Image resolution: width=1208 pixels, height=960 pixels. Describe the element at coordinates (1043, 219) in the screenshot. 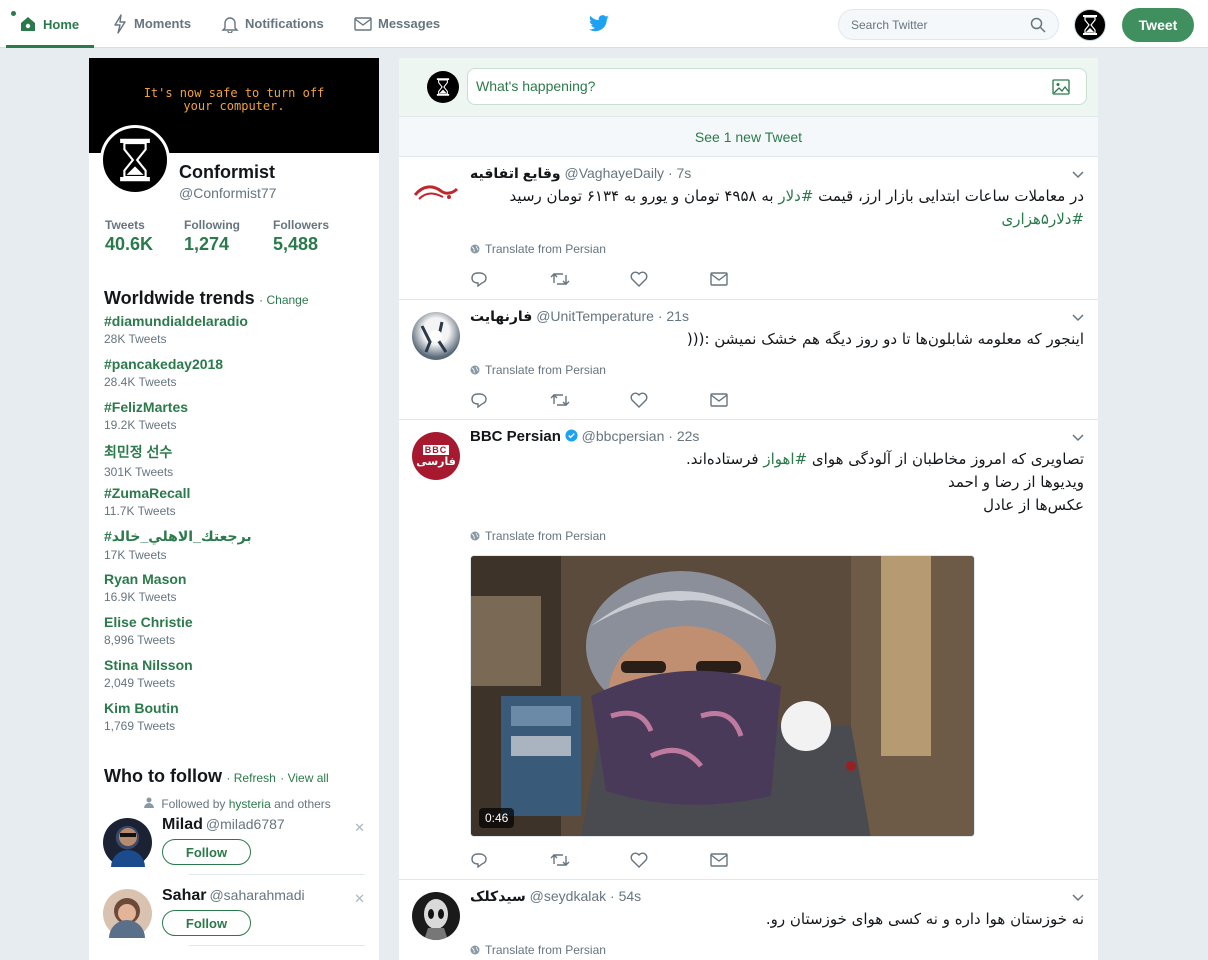

I see `hashtag-link: #دلار۵هزاری` at that location.